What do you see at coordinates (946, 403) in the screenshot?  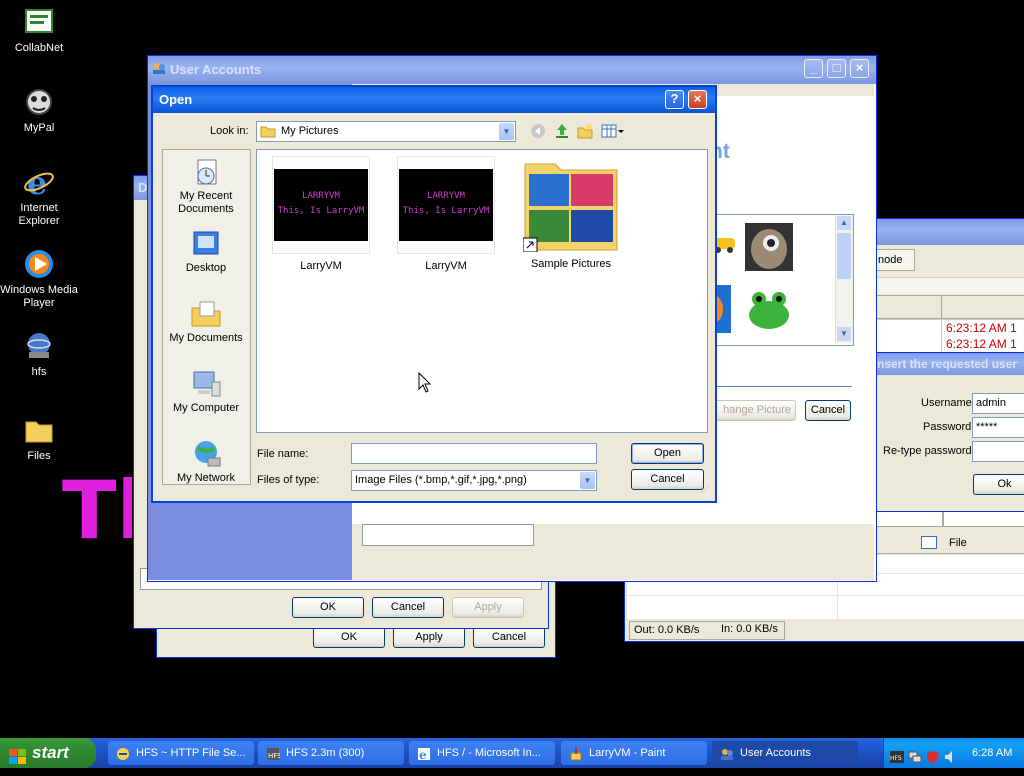 I see `username-label: Username` at bounding box center [946, 403].